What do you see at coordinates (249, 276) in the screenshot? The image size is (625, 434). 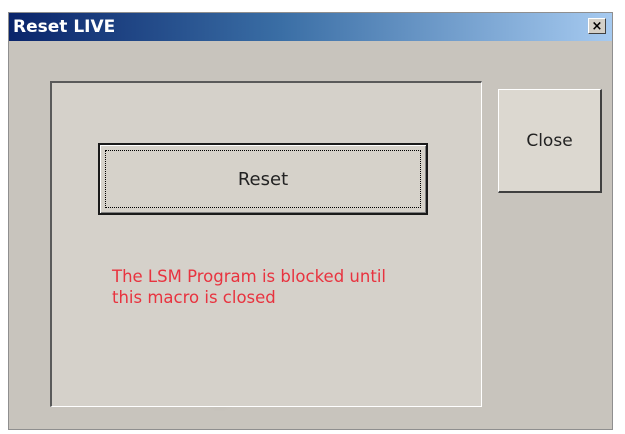 I see `blocked-message-line-1: The LSM Program is blocked until` at bounding box center [249, 276].